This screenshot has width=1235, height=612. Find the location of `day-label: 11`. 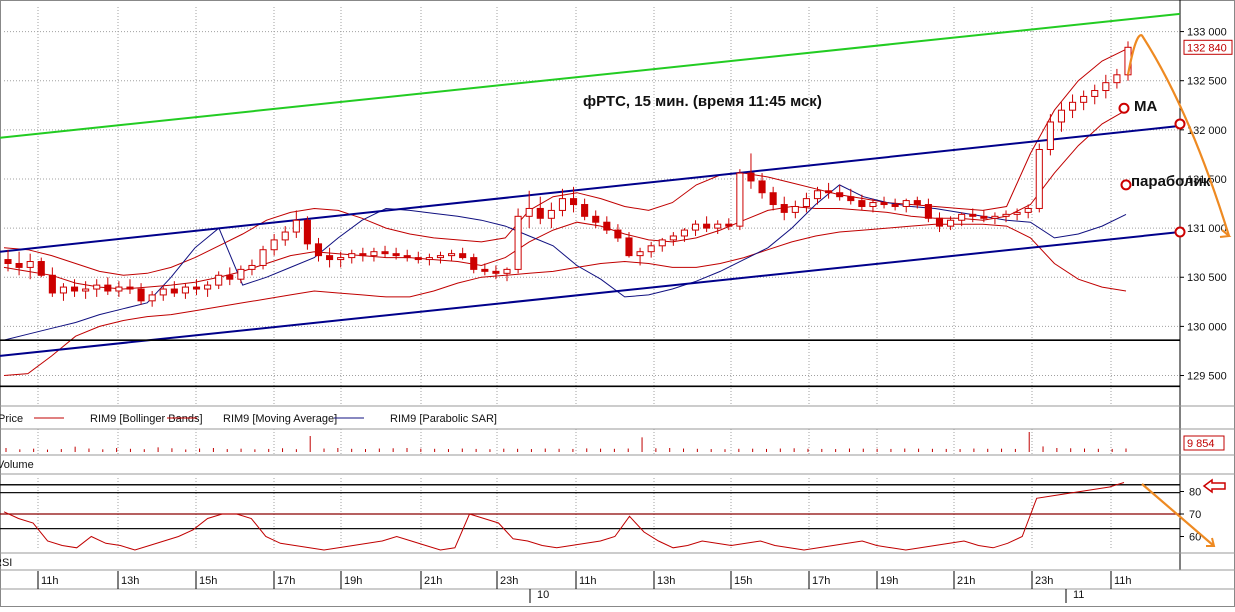

day-label: 11 is located at coordinates (1078, 595).